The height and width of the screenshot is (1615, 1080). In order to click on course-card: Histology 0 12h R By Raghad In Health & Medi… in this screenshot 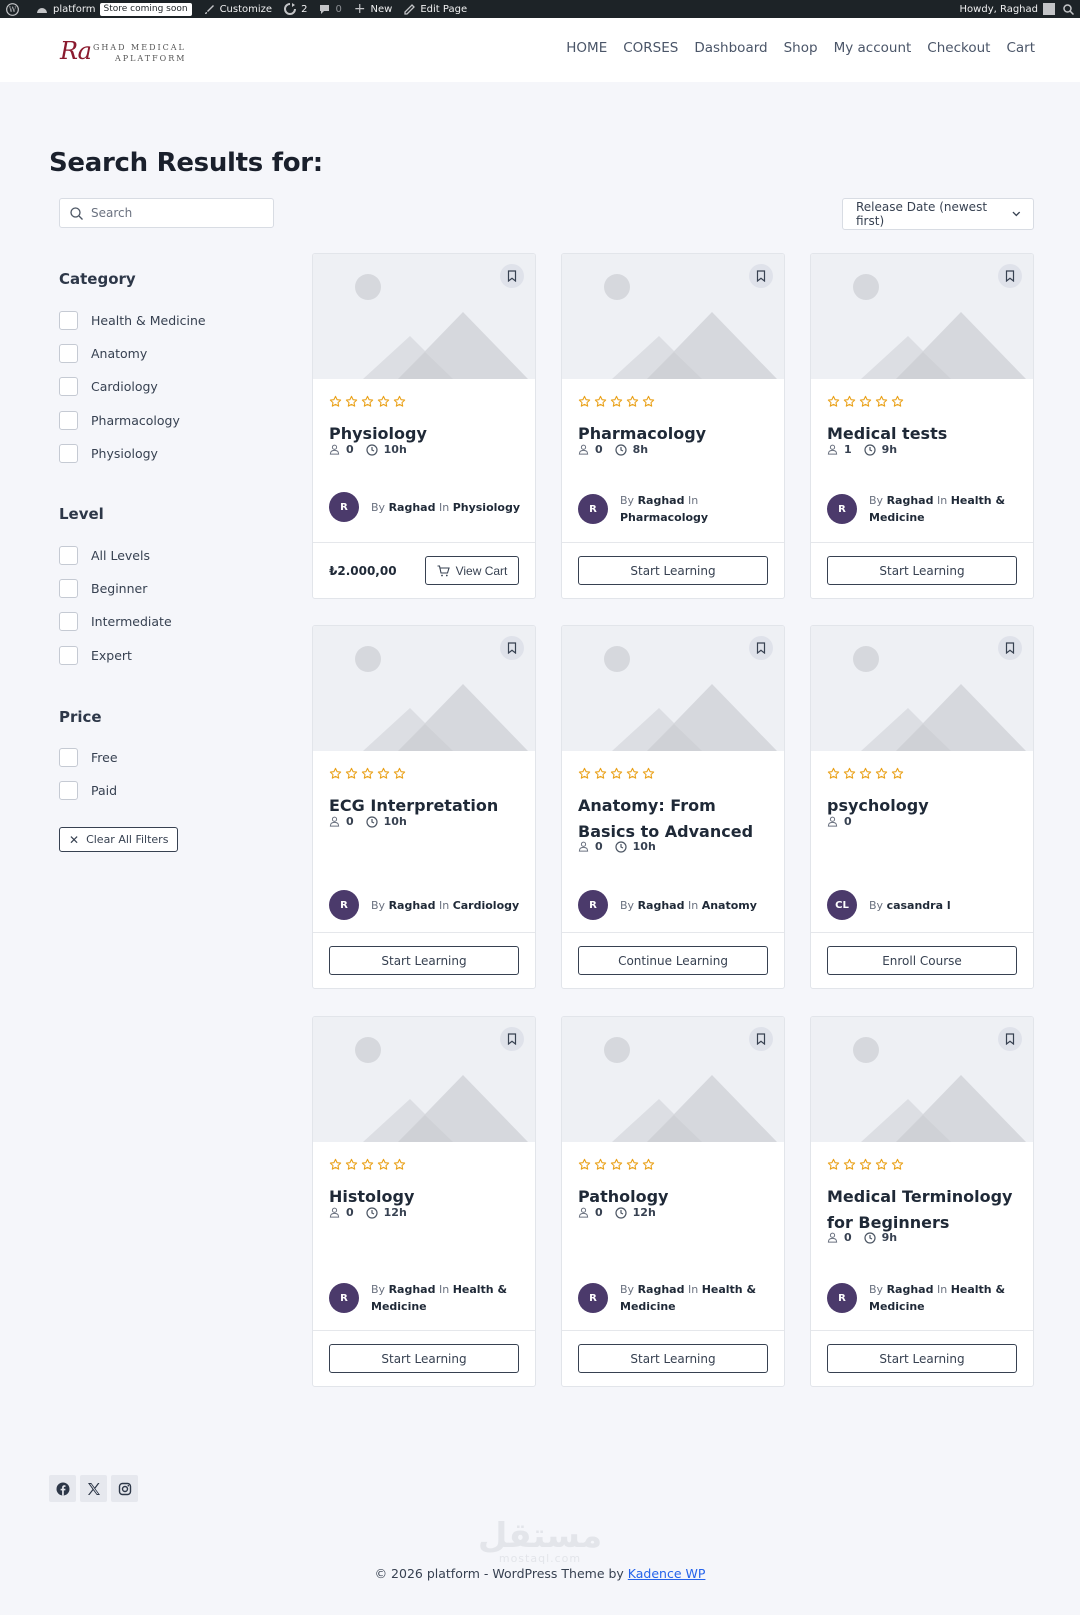, I will do `click(424, 1201)`.